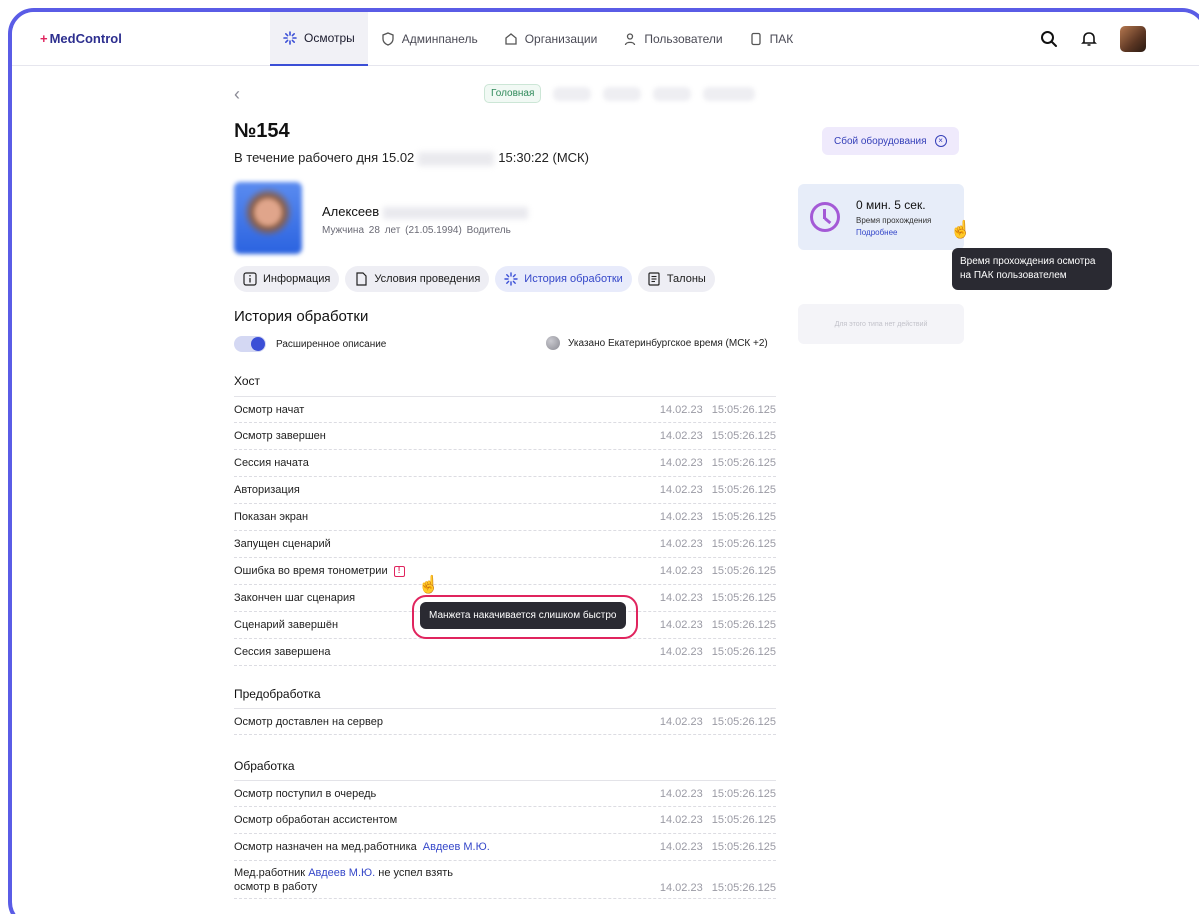 The height and width of the screenshot is (914, 1199). Describe the element at coordinates (417, 279) in the screenshot. I see `tab-conditions: Условия проведения` at that location.